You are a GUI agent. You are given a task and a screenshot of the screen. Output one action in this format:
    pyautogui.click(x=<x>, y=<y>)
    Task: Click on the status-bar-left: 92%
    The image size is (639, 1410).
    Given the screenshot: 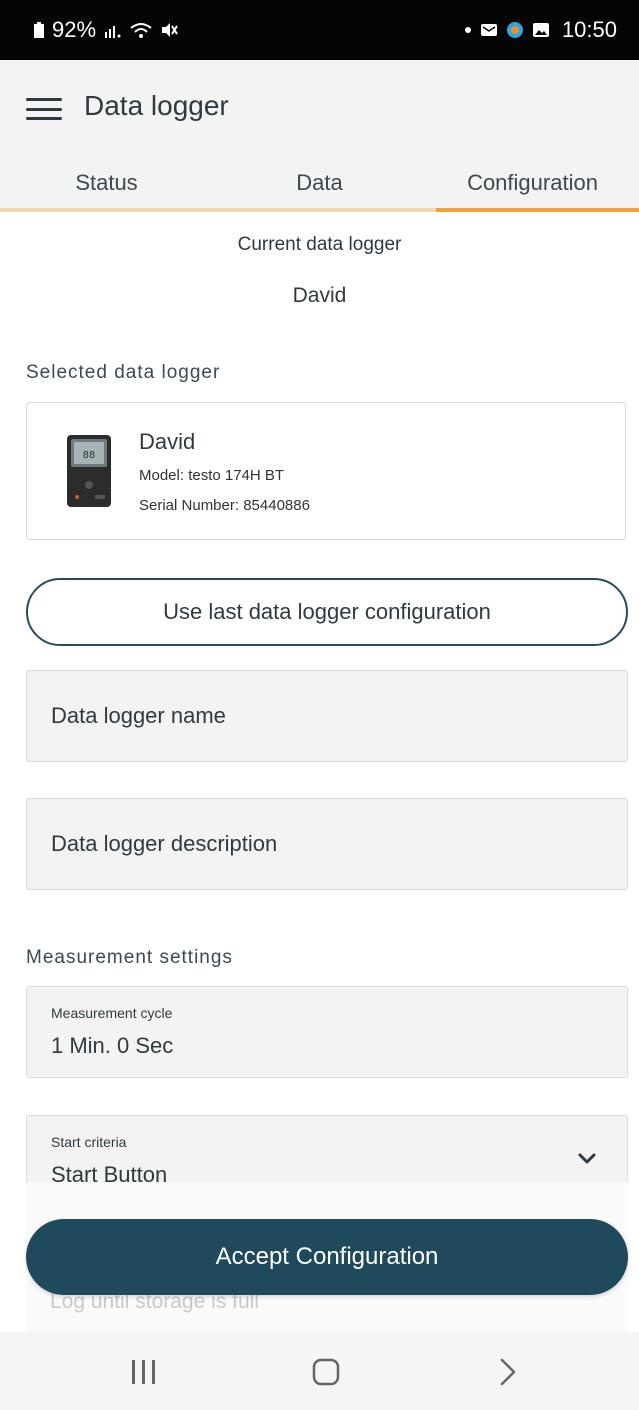 What is the action you would take?
    pyautogui.click(x=106, y=30)
    